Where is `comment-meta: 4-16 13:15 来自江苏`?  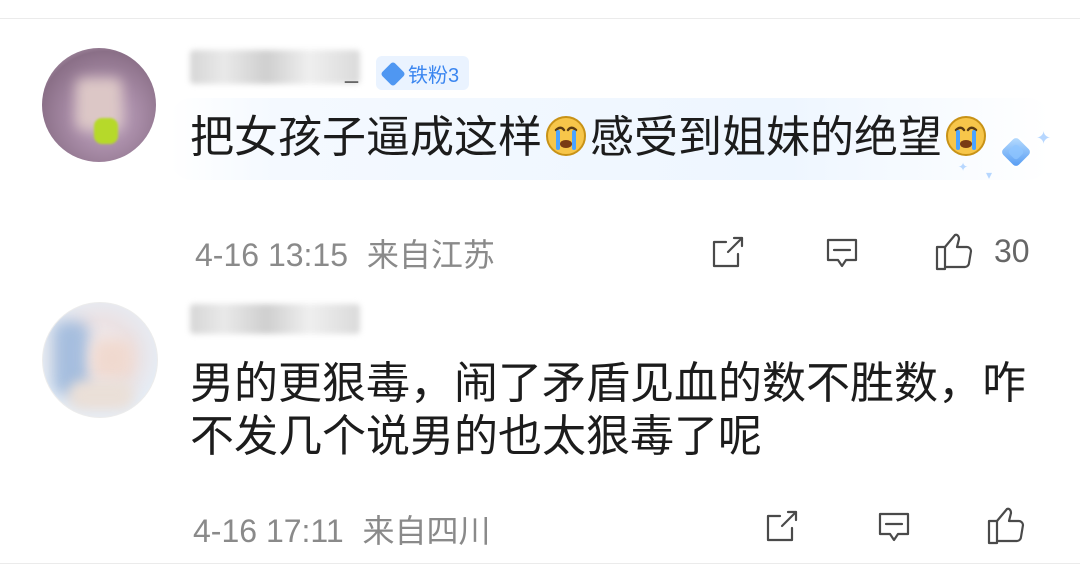
comment-meta: 4-16 13:15 来自江苏 is located at coordinates (345, 253).